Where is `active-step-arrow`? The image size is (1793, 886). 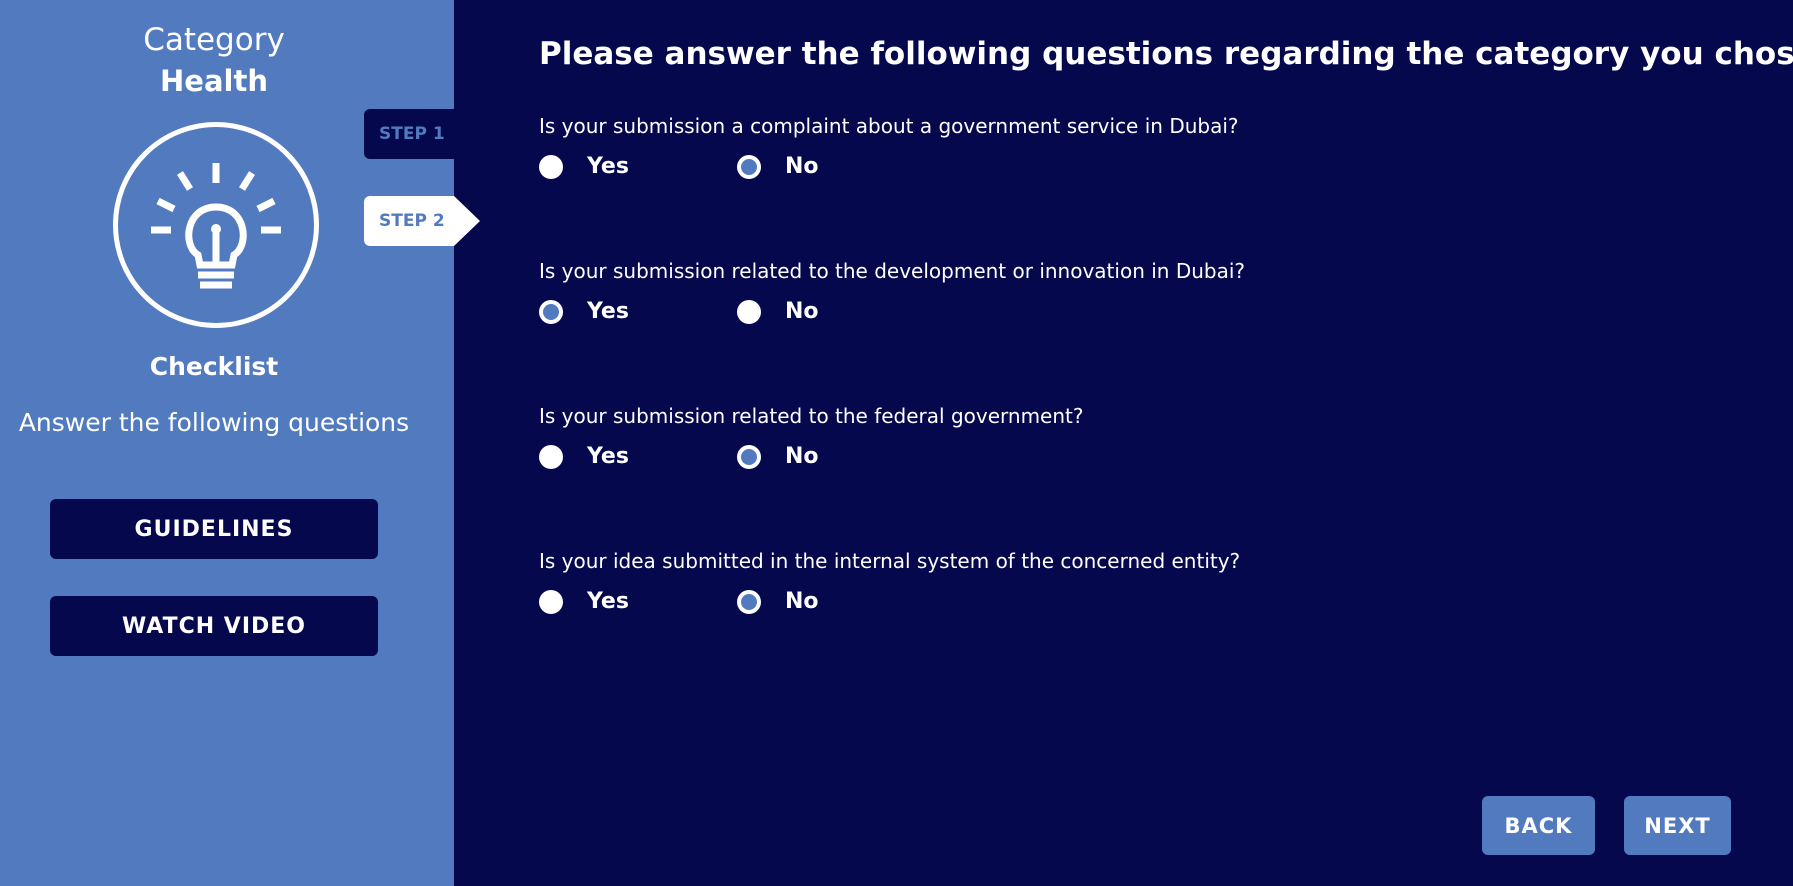 active-step-arrow is located at coordinates (467, 221).